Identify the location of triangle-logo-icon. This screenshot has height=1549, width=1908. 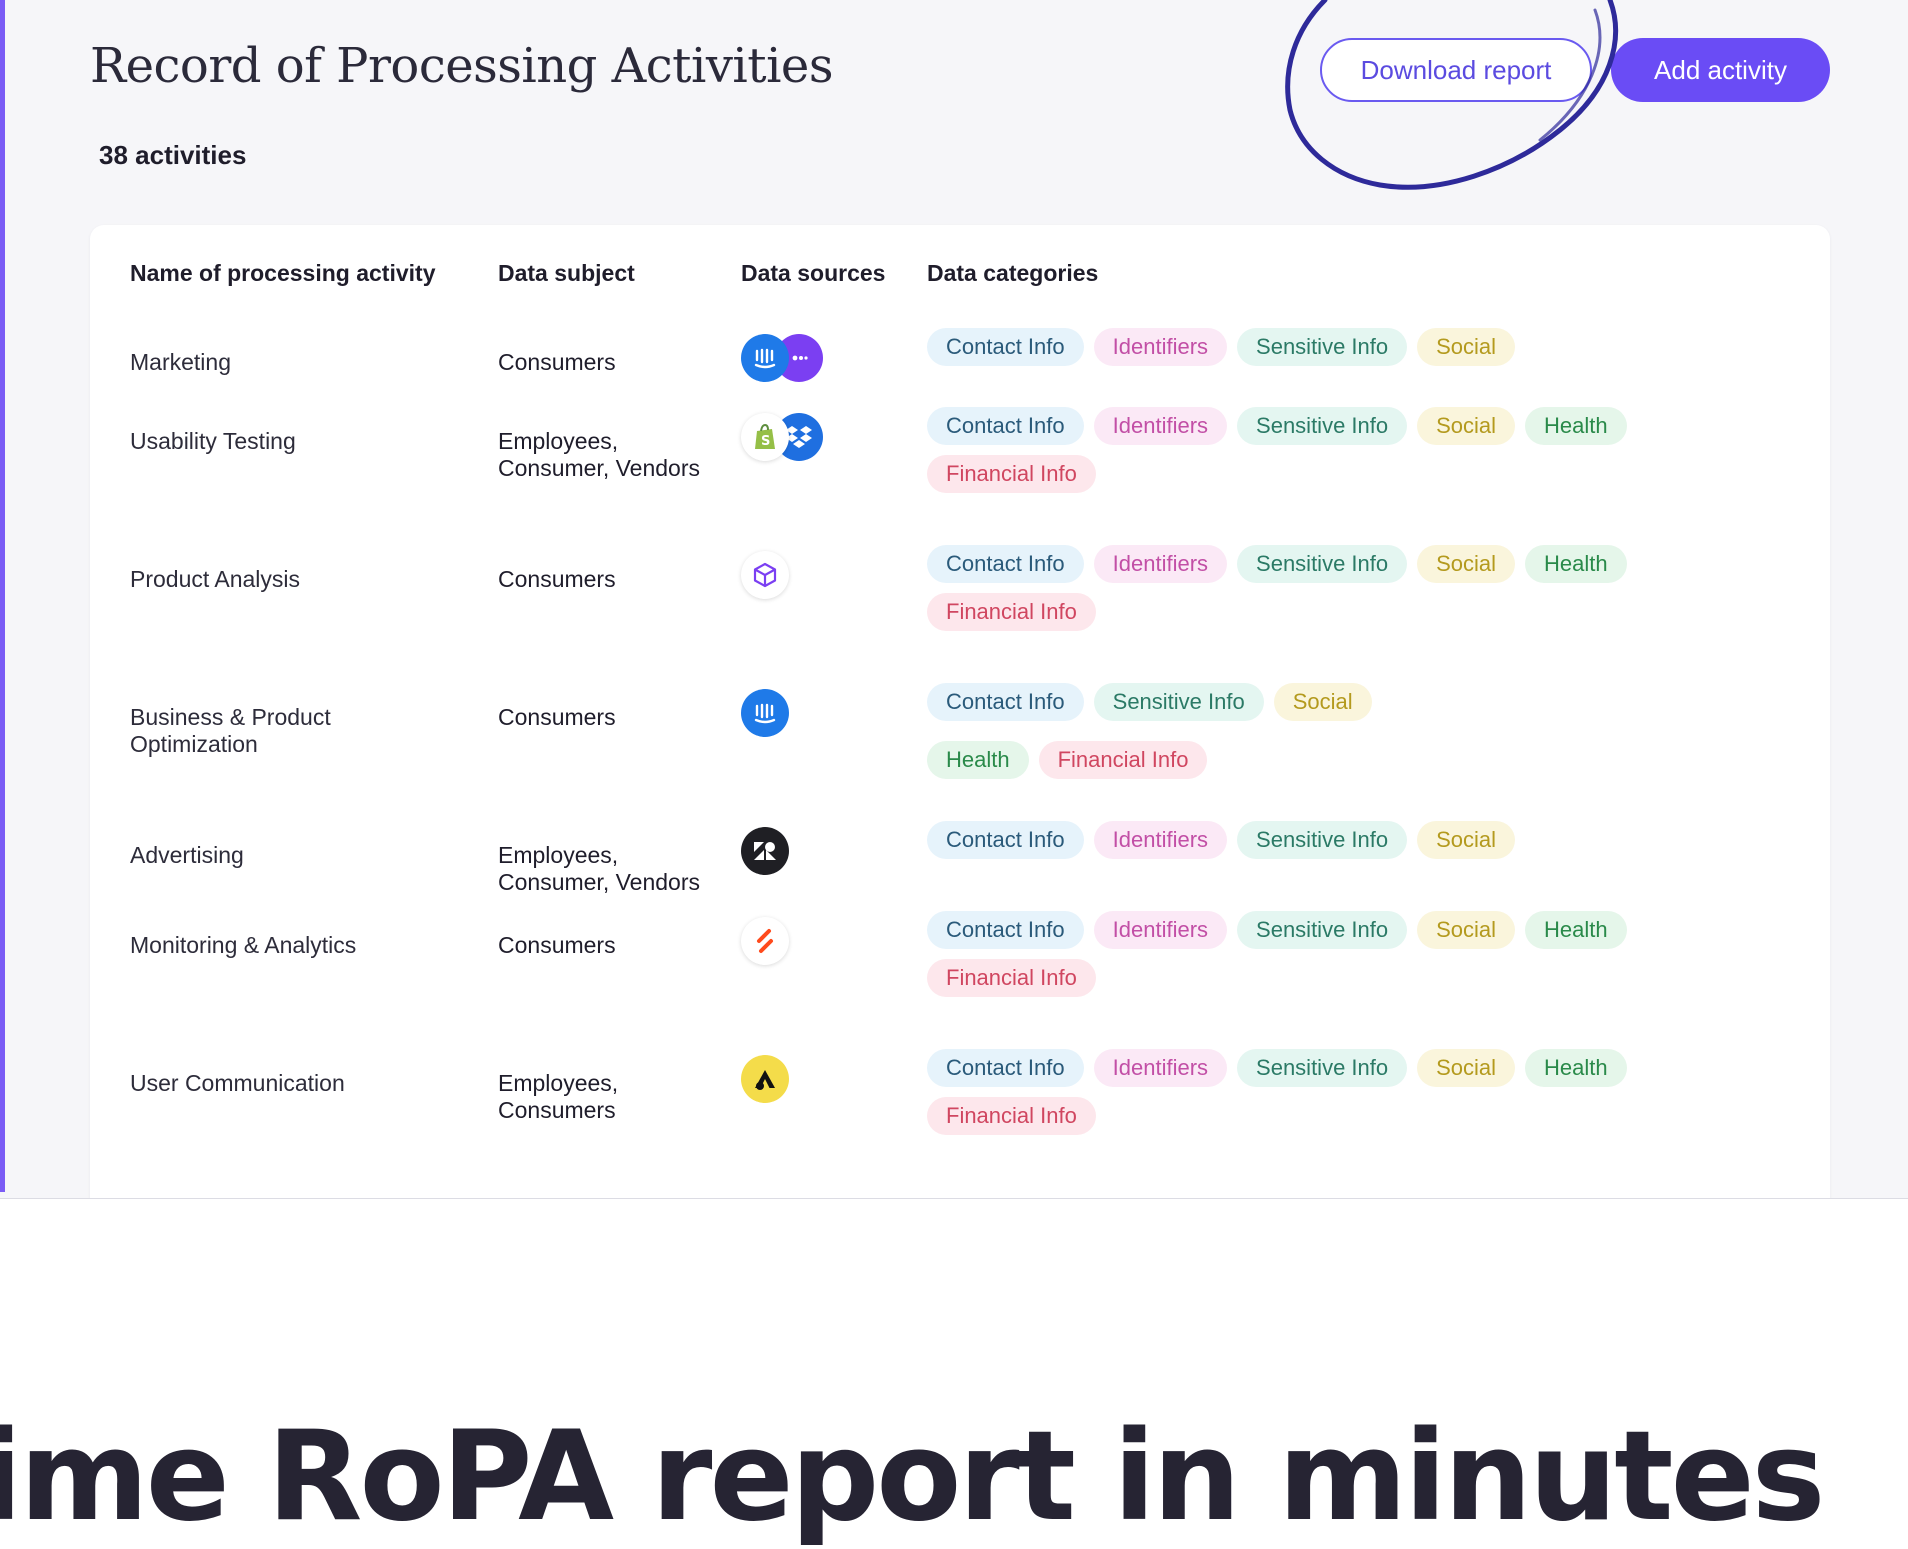
(765, 1079).